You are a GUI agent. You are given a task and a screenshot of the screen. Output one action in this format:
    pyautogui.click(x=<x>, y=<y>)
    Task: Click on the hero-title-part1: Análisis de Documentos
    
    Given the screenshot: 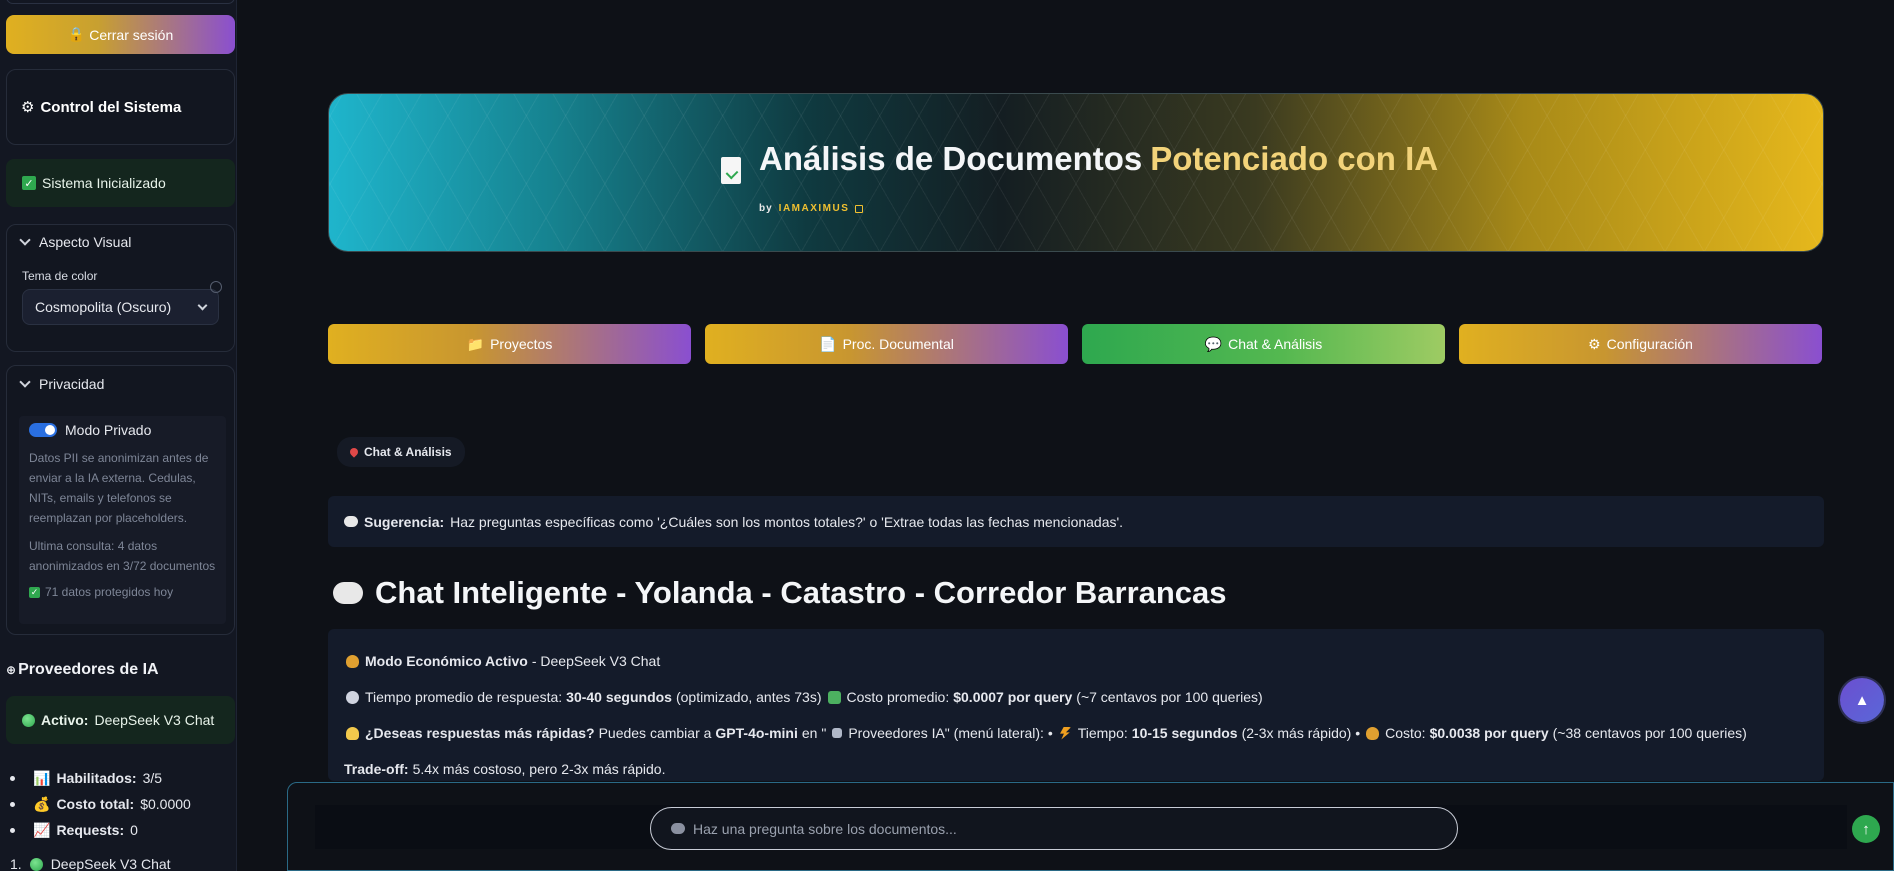 What is the action you would take?
    pyautogui.click(x=951, y=158)
    